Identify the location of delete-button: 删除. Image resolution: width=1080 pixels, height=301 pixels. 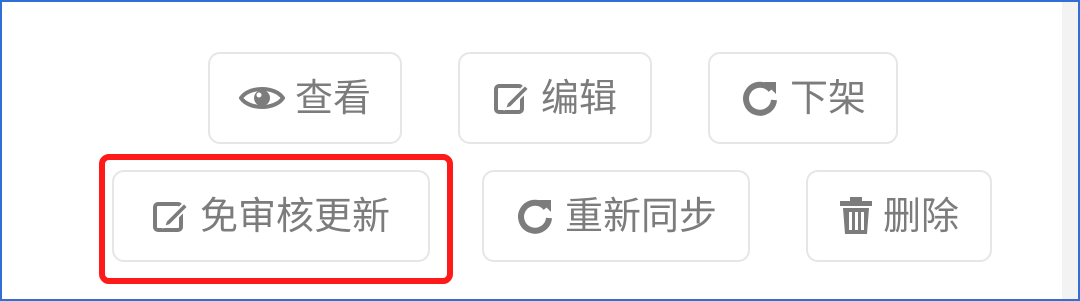
(899, 216).